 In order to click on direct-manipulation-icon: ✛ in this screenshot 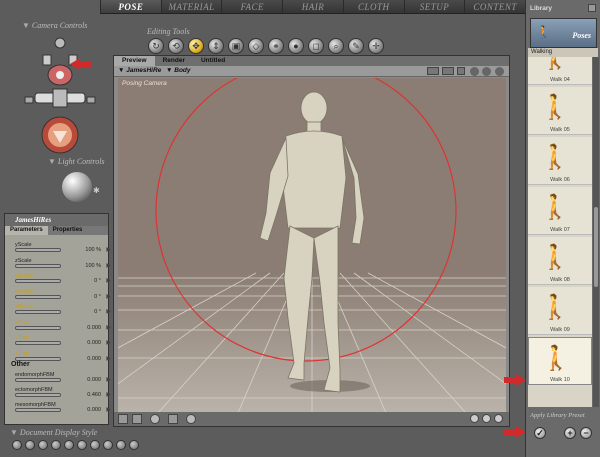, I will do `click(376, 46)`.